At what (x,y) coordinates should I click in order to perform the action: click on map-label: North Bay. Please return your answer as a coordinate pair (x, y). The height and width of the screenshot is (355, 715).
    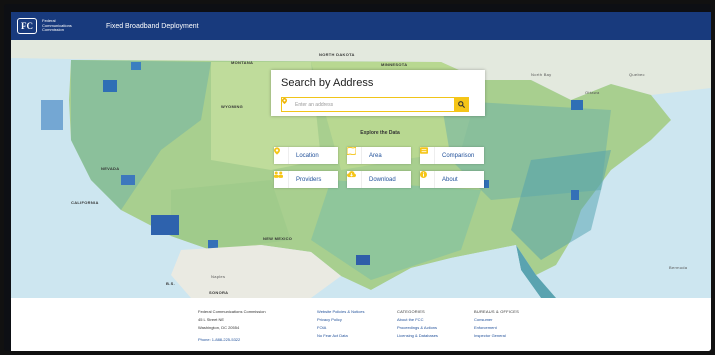
    Looking at the image, I should click on (541, 74).